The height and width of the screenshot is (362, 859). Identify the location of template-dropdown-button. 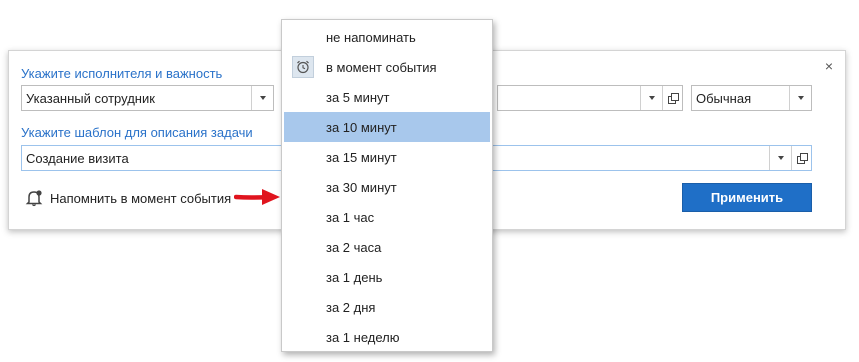
(780, 158).